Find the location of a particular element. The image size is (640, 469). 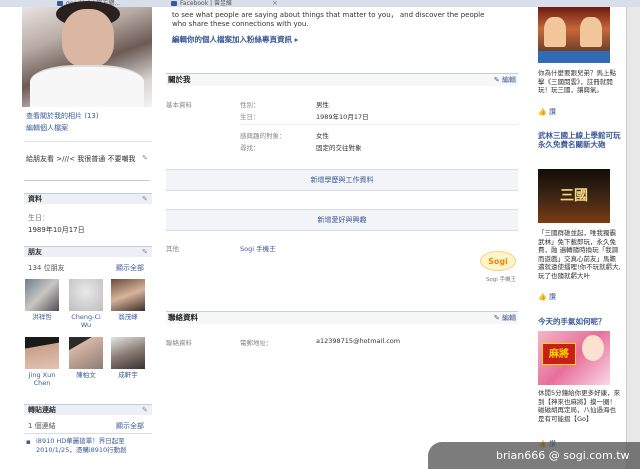

email-value: a12398715@hotmail.com is located at coordinates (358, 341).